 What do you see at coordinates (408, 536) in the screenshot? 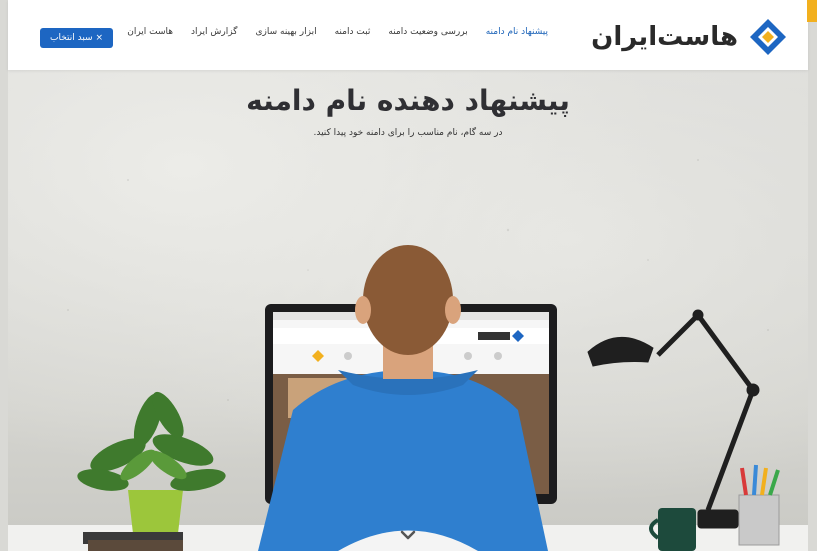
I see `chevron-down-icon` at bounding box center [408, 536].